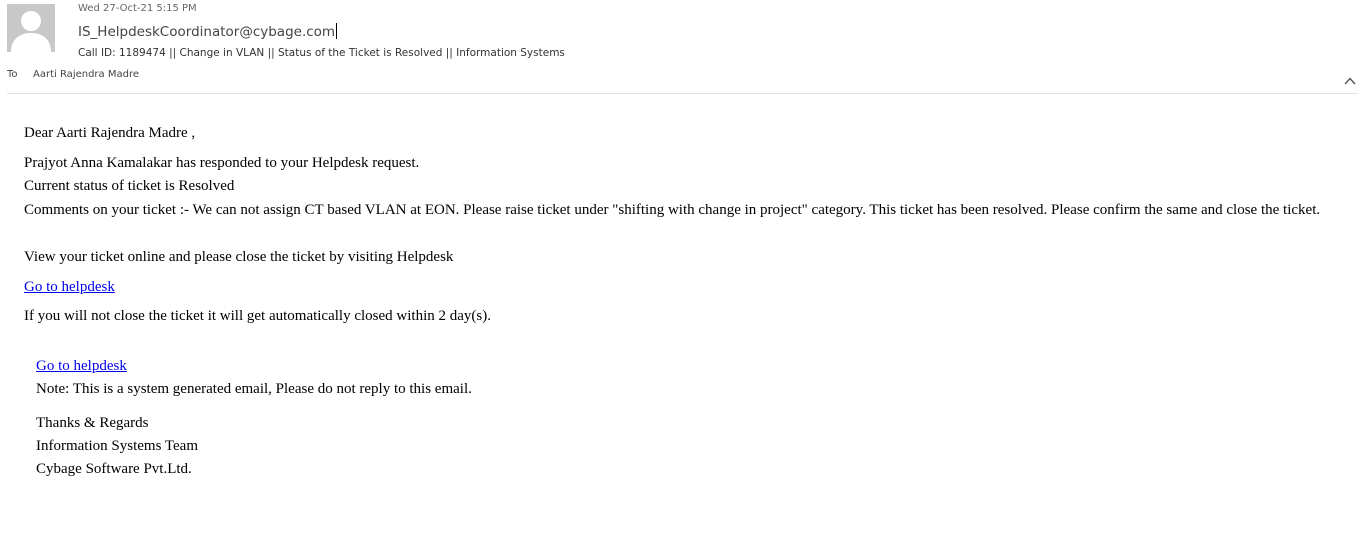 The height and width of the screenshot is (559, 1360). I want to click on company-name-text: Cybage Software Pvt.Ltd., so click(114, 469).